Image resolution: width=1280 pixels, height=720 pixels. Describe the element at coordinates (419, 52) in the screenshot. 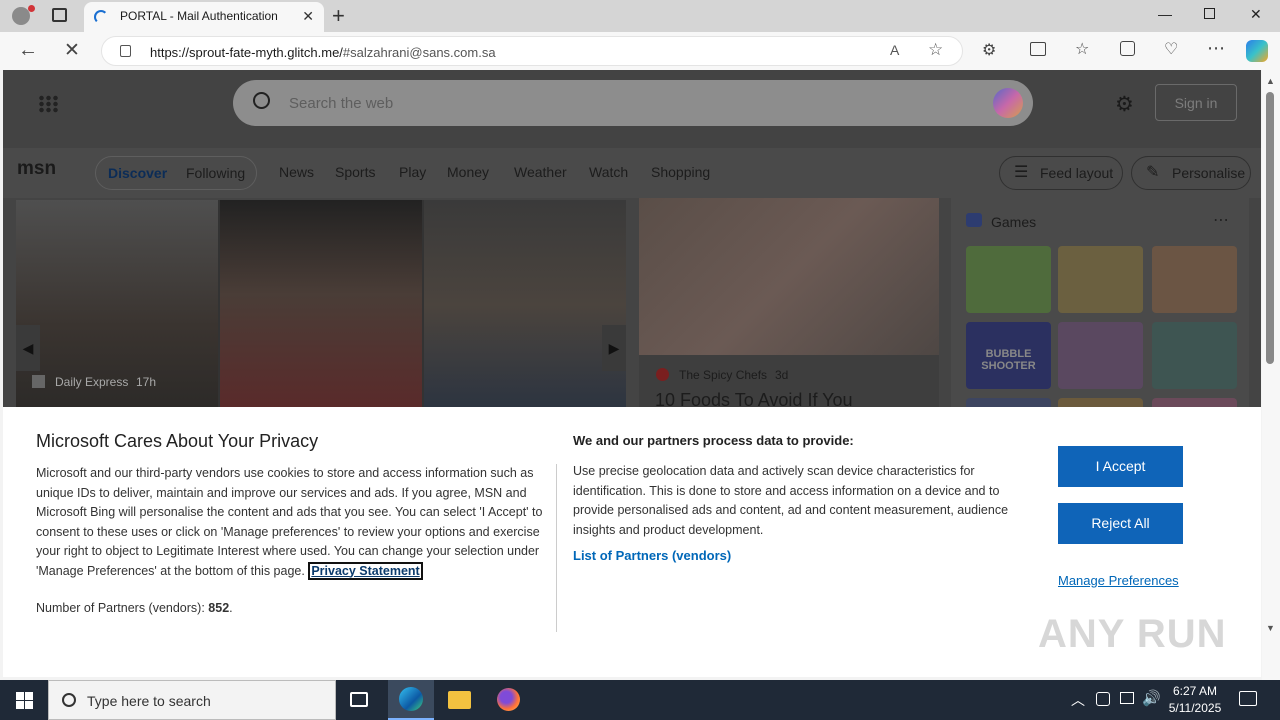

I see `url-hash: #salzahrani@sans.com.sa` at that location.